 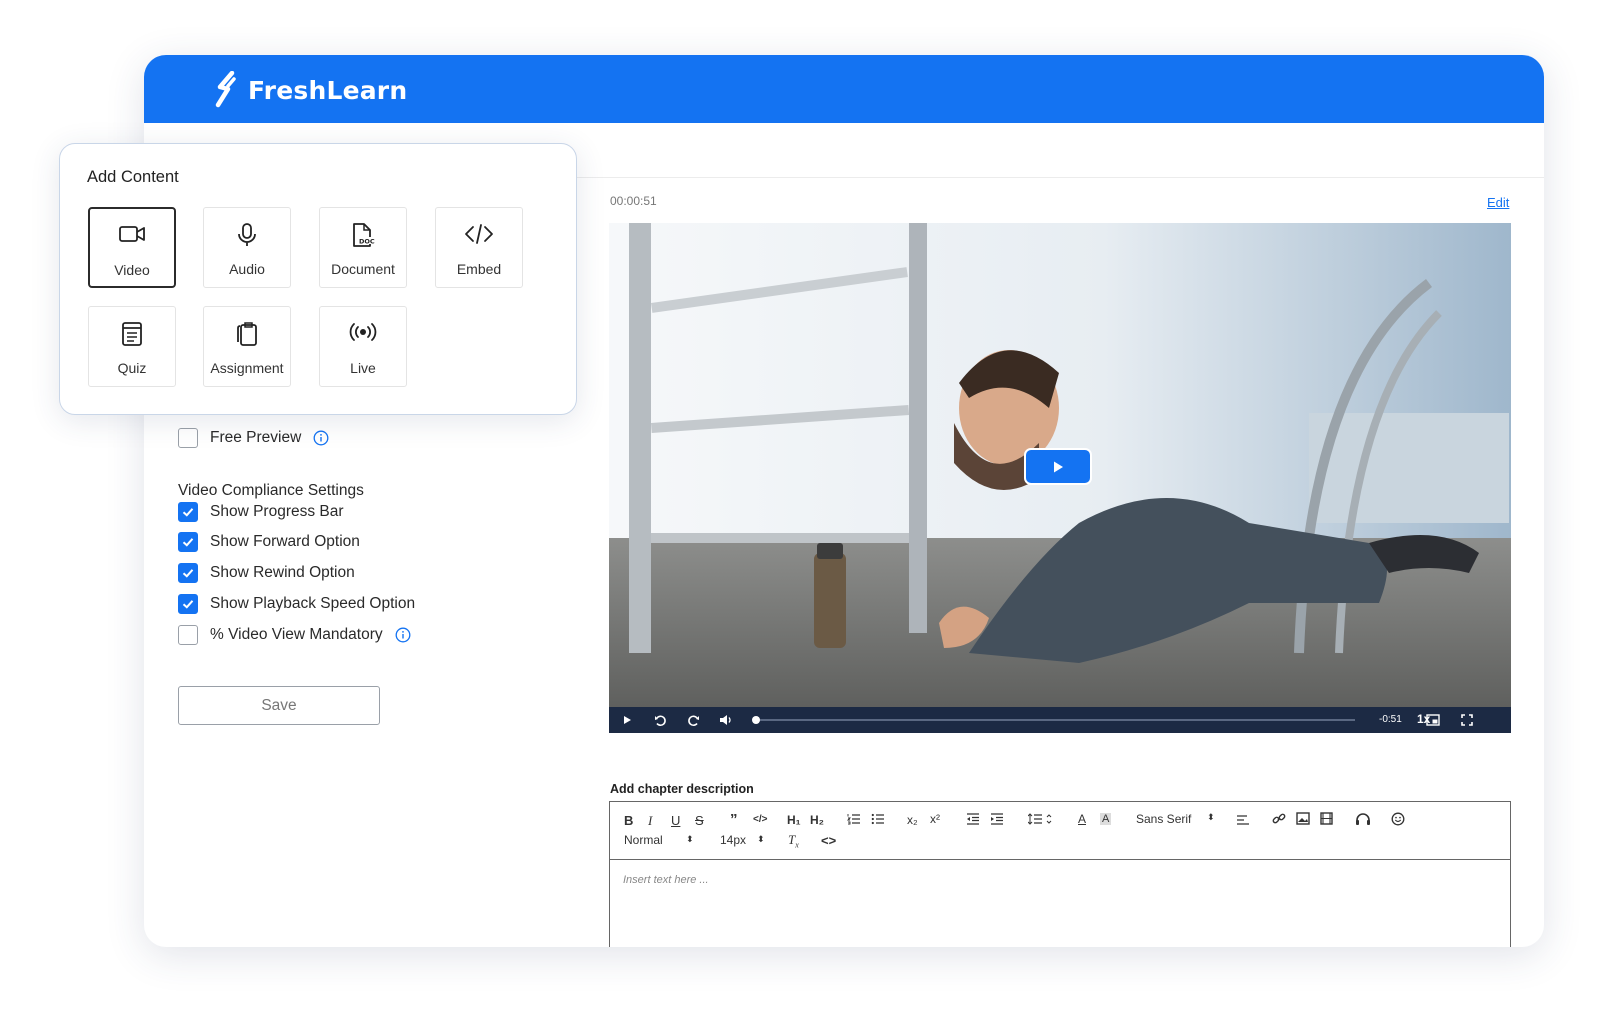 What do you see at coordinates (997, 819) in the screenshot?
I see `indent-icon` at bounding box center [997, 819].